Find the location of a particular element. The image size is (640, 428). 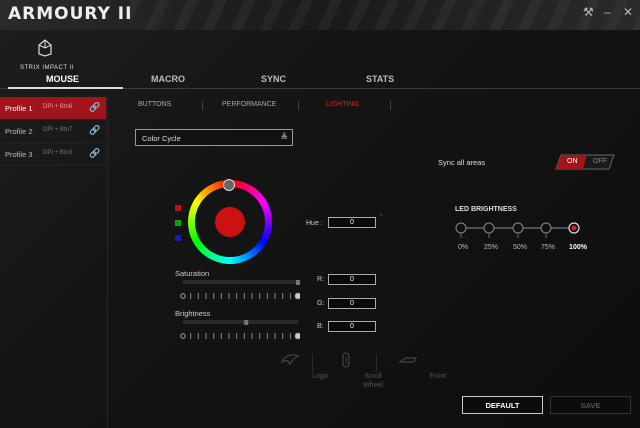

profile-binding: DPI + Btn6 is located at coordinates (58, 107).